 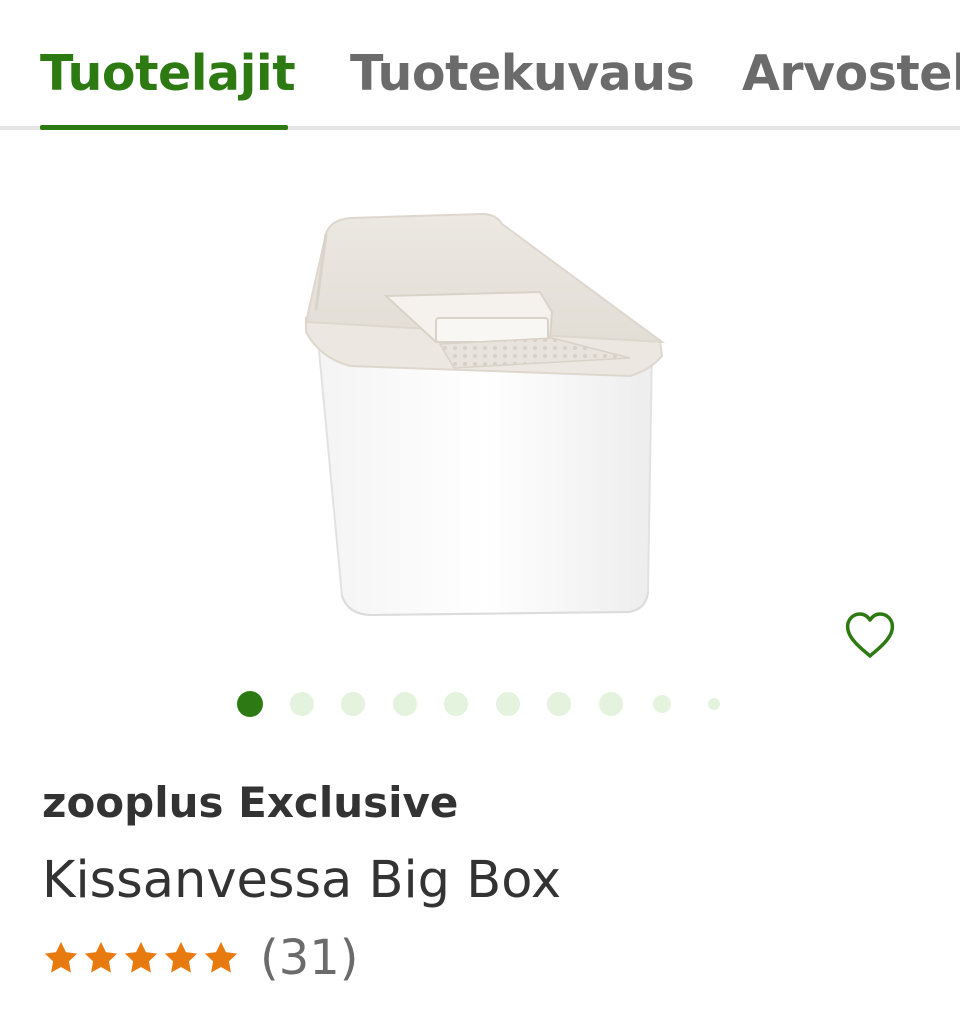 I want to click on tab-tuotekuvaus: Tuotekuvaus, so click(x=522, y=74).